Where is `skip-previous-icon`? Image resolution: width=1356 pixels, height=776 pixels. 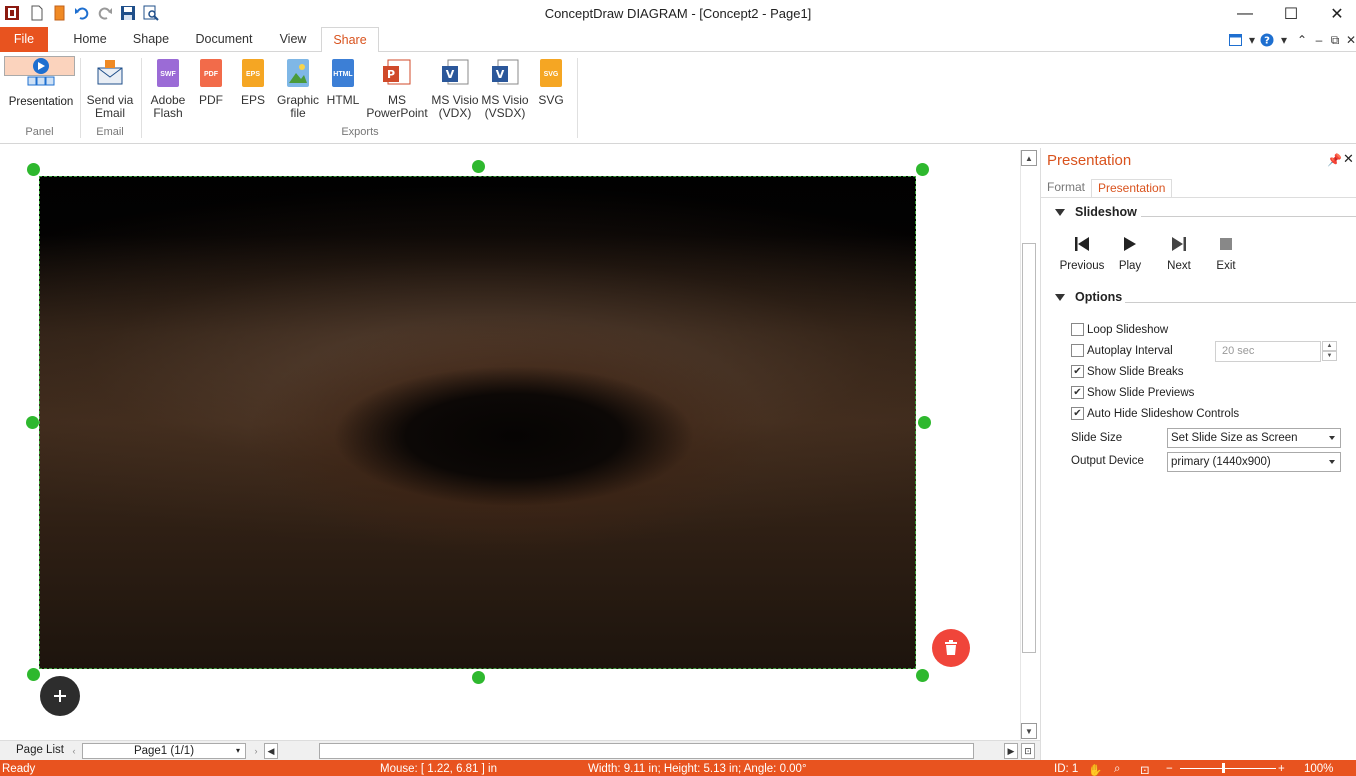 skip-previous-icon is located at coordinates (1082, 244).